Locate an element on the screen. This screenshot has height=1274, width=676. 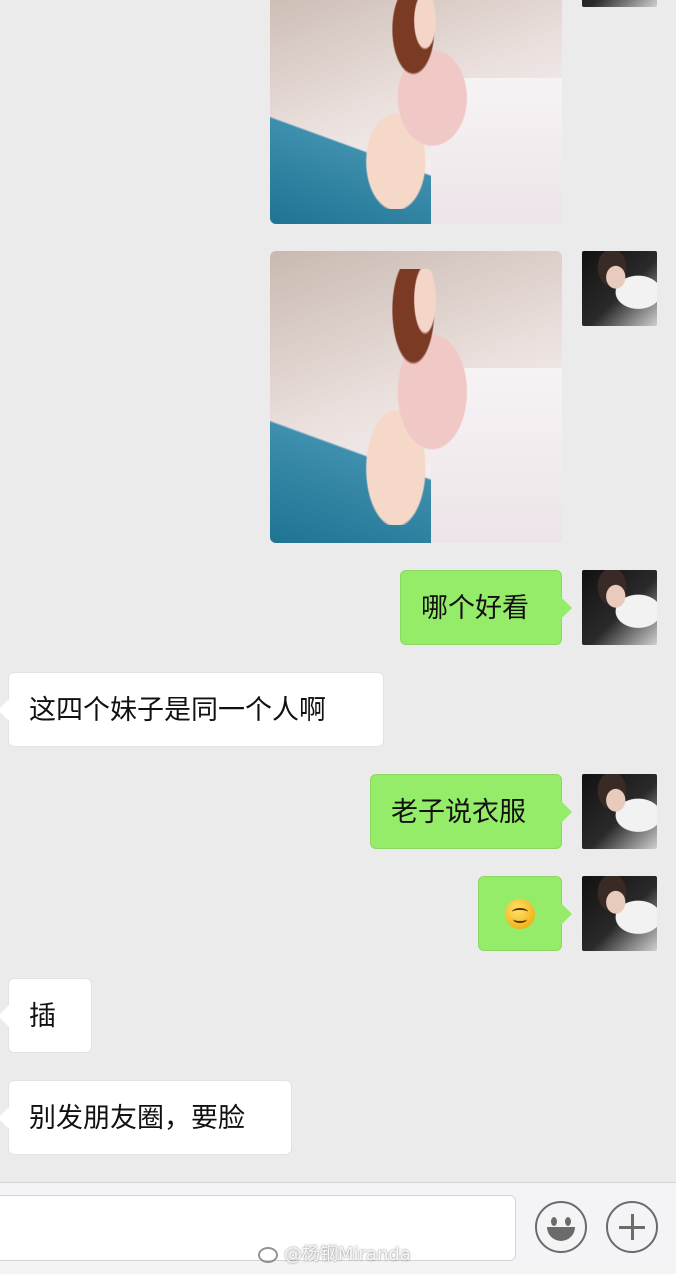
weibo-icon is located at coordinates (268, 1255).